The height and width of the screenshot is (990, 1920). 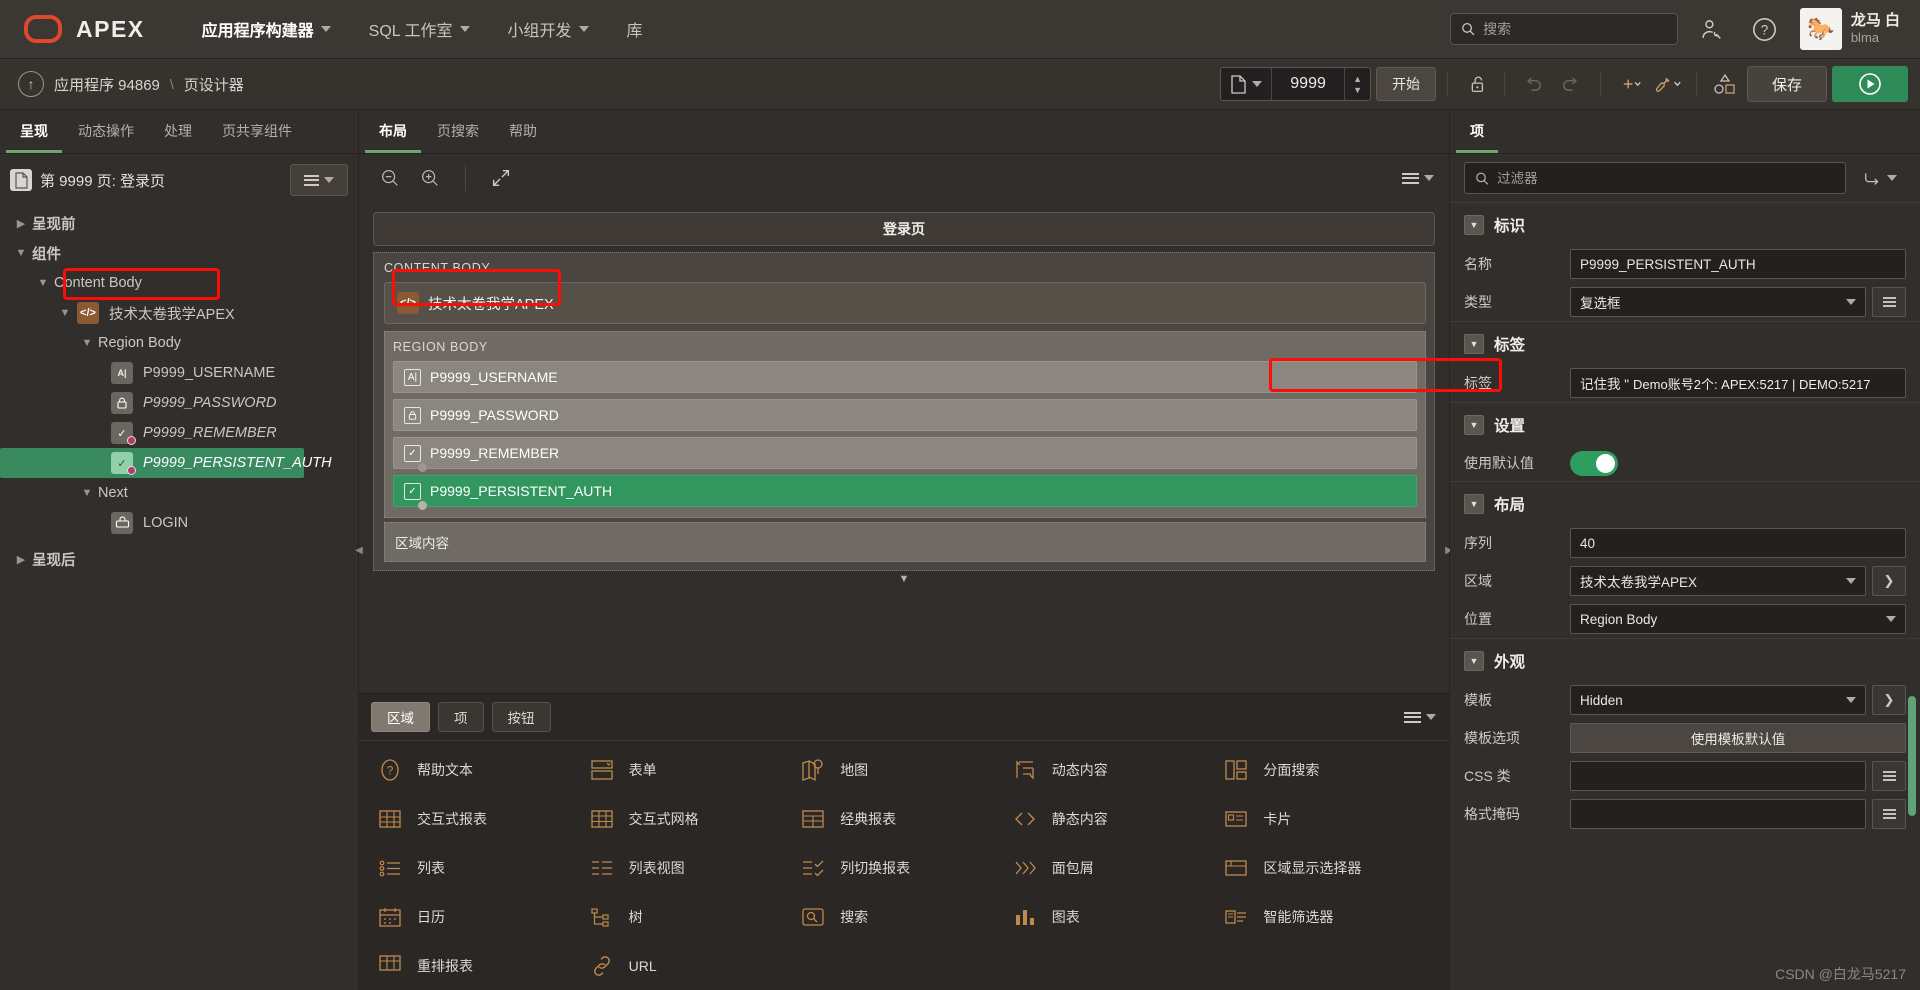 I want to click on region-goto-button: ❯, so click(x=1889, y=581).